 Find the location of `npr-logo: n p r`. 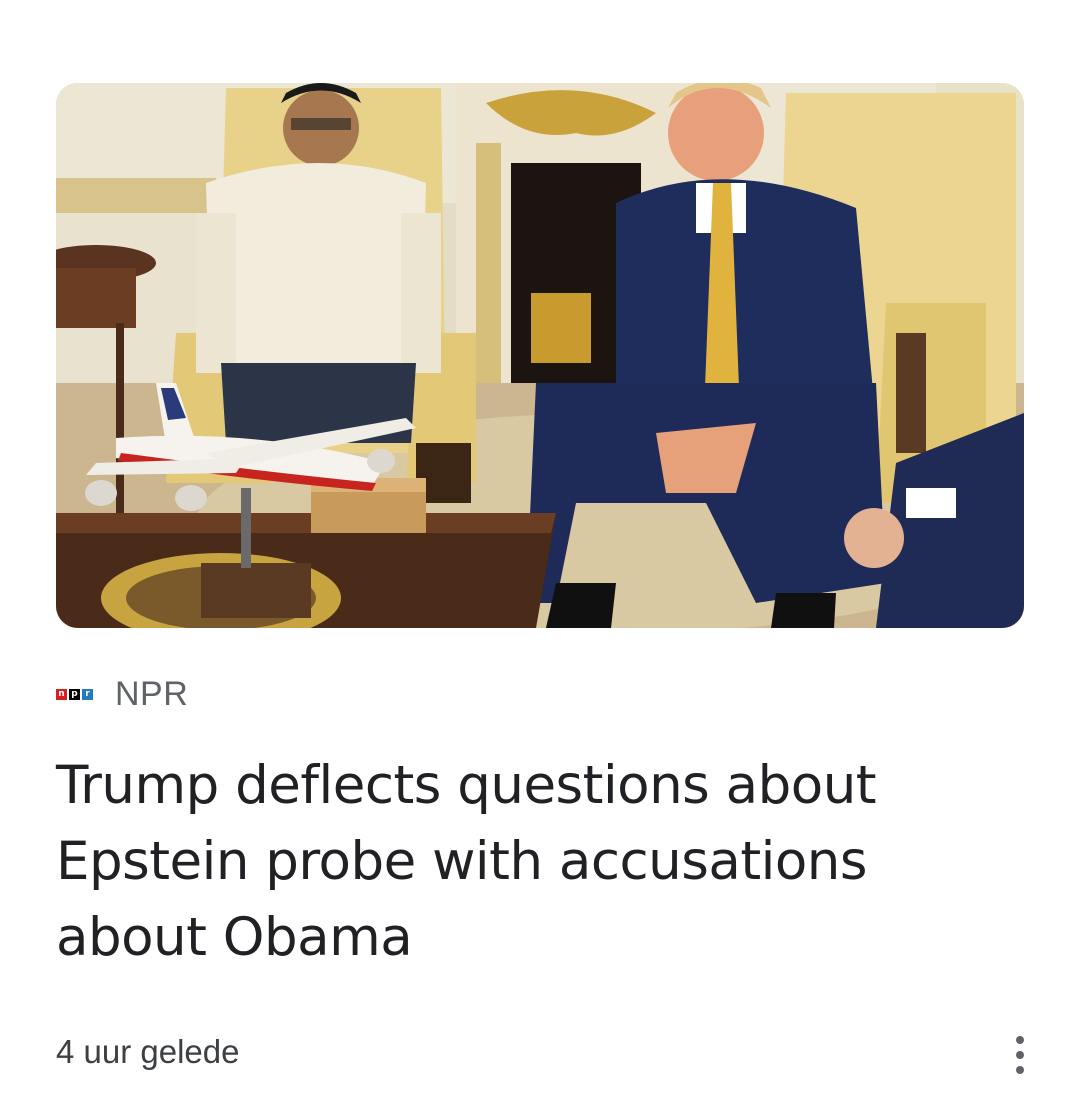

npr-logo: n p r is located at coordinates (74, 694).